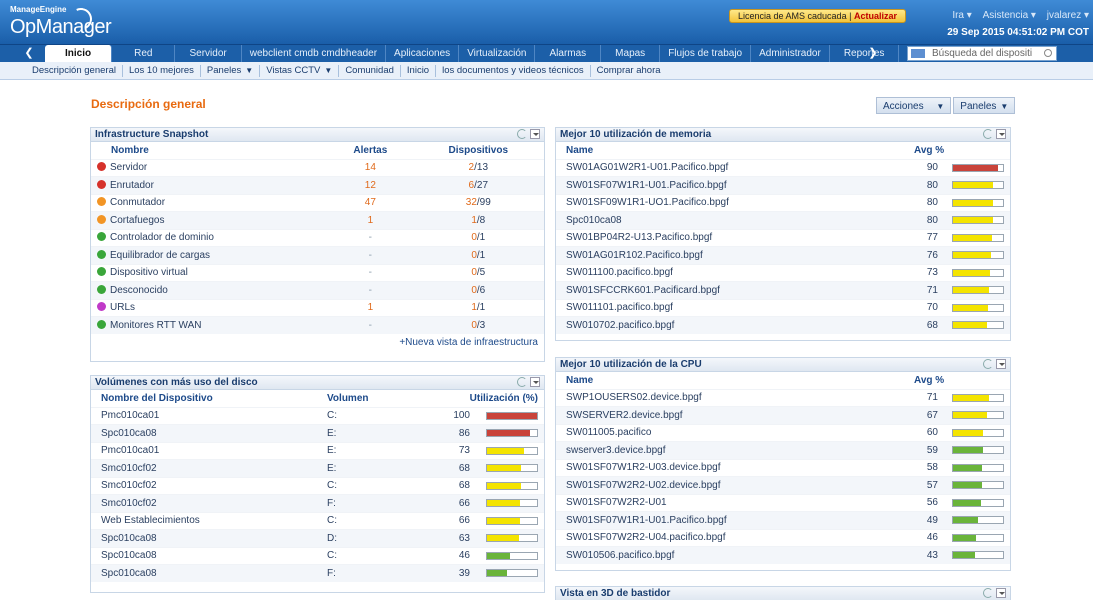 The image size is (1093, 600). I want to click on disk-row: Pmc010ca01 E: 73, so click(317, 450).